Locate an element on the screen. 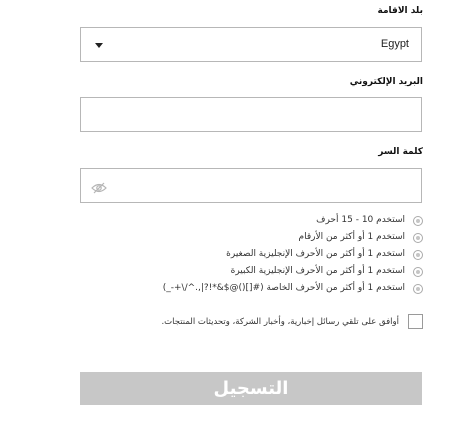 The image size is (469, 424). country-select-value: Egypt is located at coordinates (394, 44).